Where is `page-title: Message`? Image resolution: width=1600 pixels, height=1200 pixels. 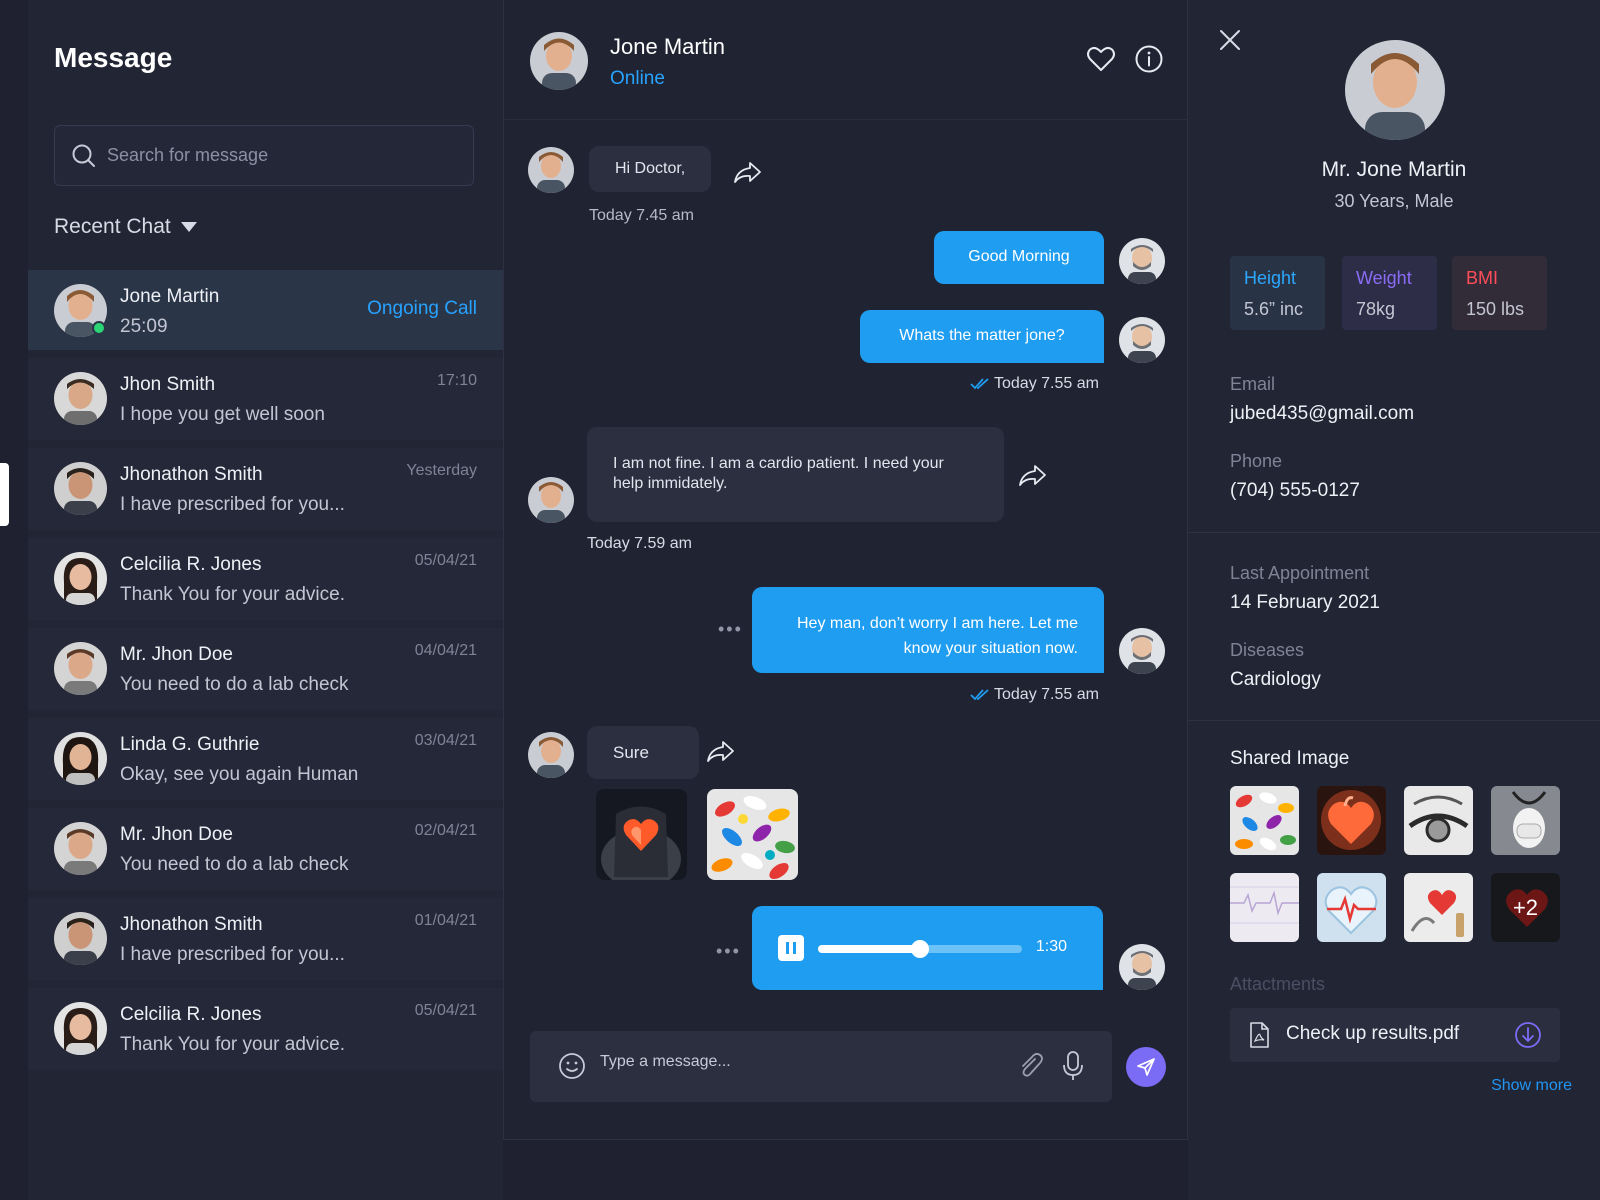
page-title: Message is located at coordinates (113, 57).